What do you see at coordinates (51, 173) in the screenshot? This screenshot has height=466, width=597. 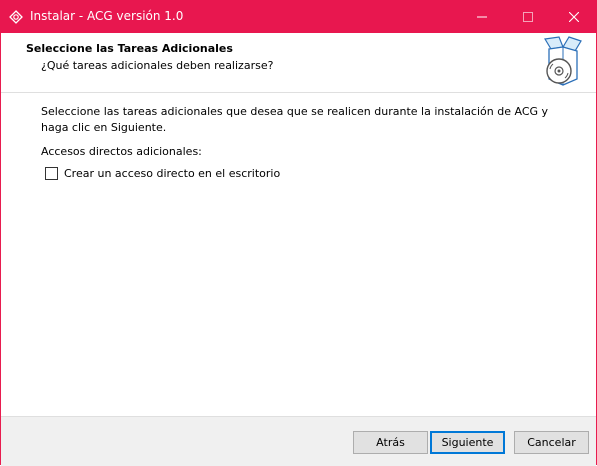 I see `desktop-shortcut-checkbox` at bounding box center [51, 173].